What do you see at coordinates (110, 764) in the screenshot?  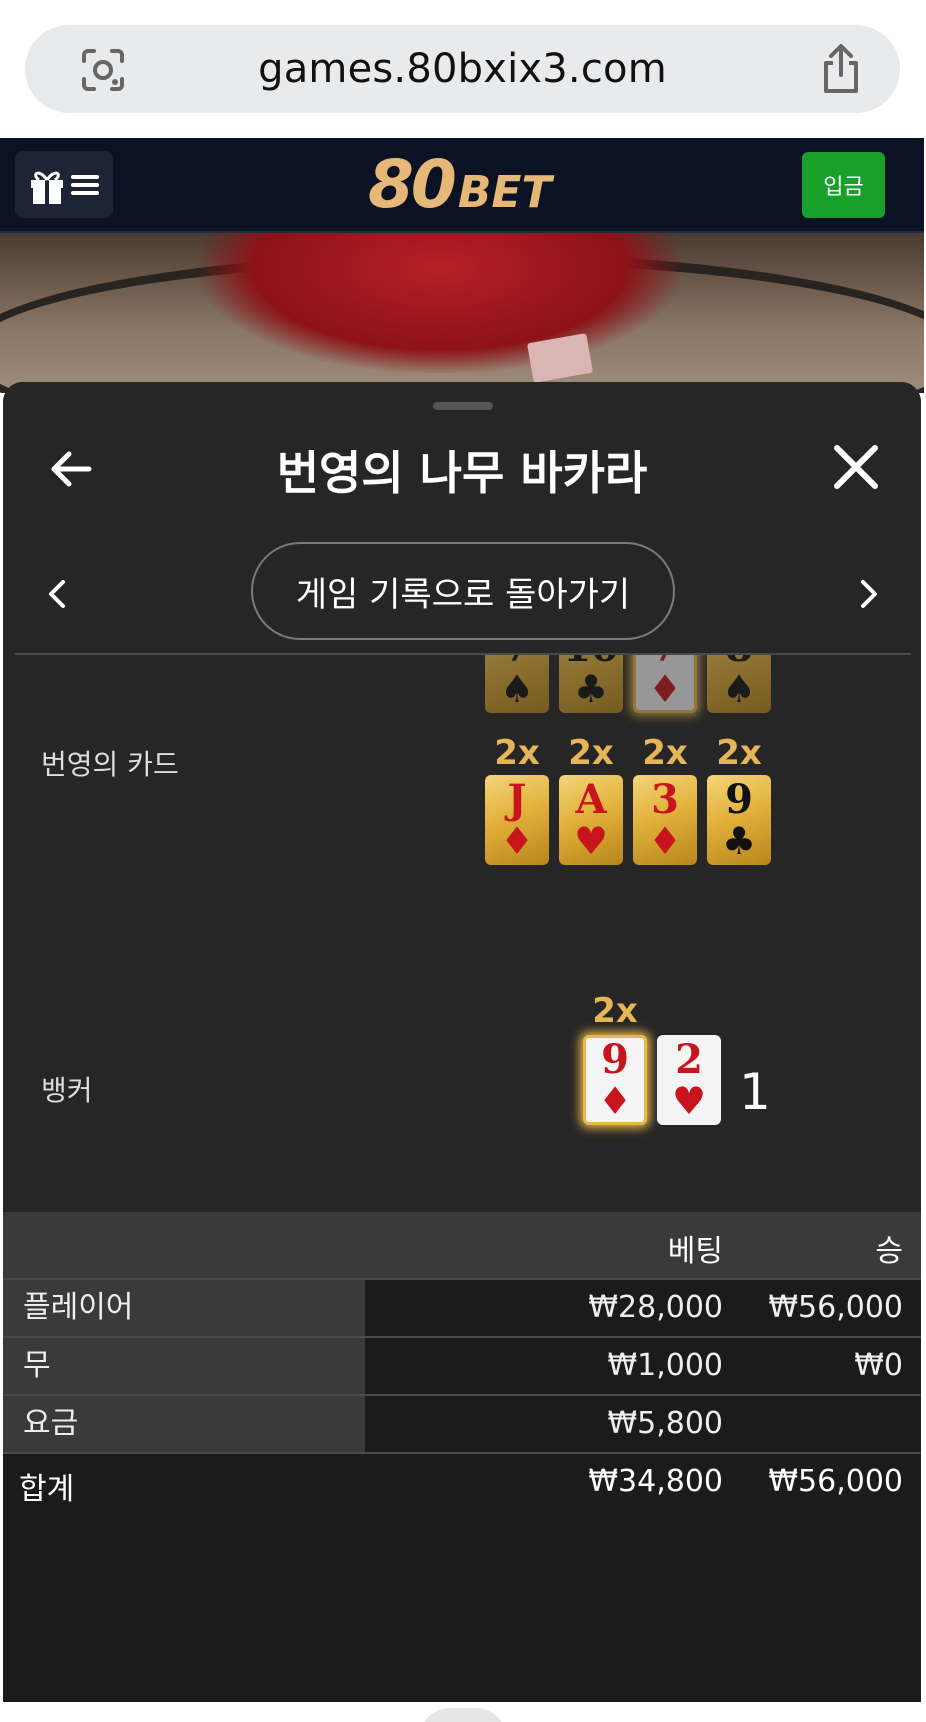 I see `prosperity-label: 번영의 카드` at bounding box center [110, 764].